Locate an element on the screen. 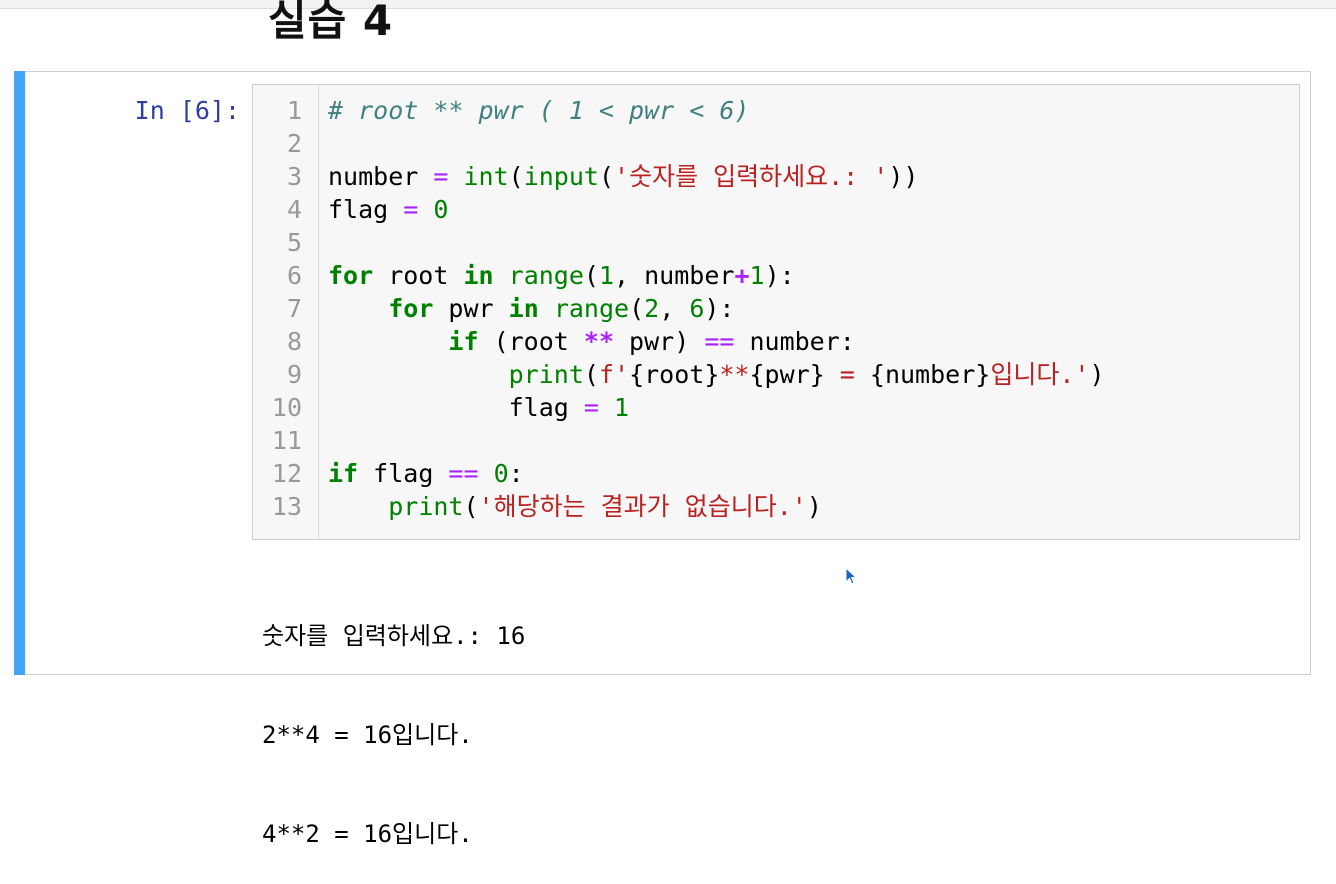 The height and width of the screenshot is (884, 1336). code-line-8: if (root ** pwr) == number: is located at coordinates (591, 341).